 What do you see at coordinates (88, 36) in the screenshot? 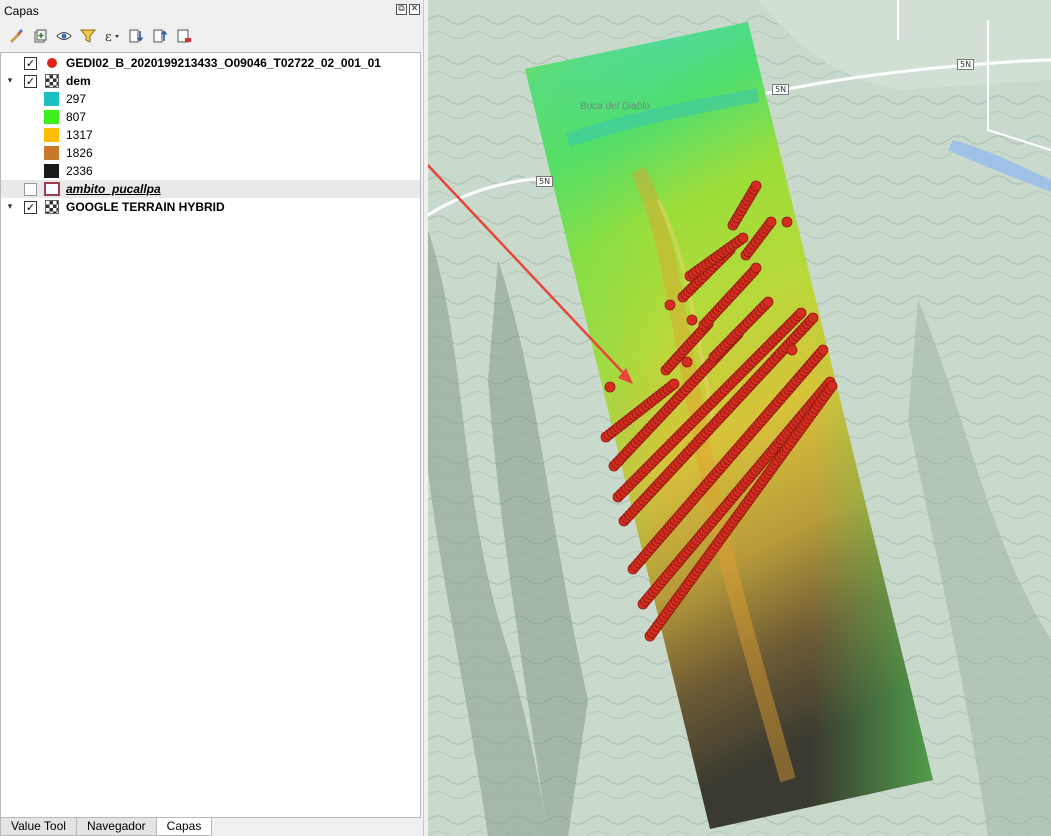
I see `filter-icon` at bounding box center [88, 36].